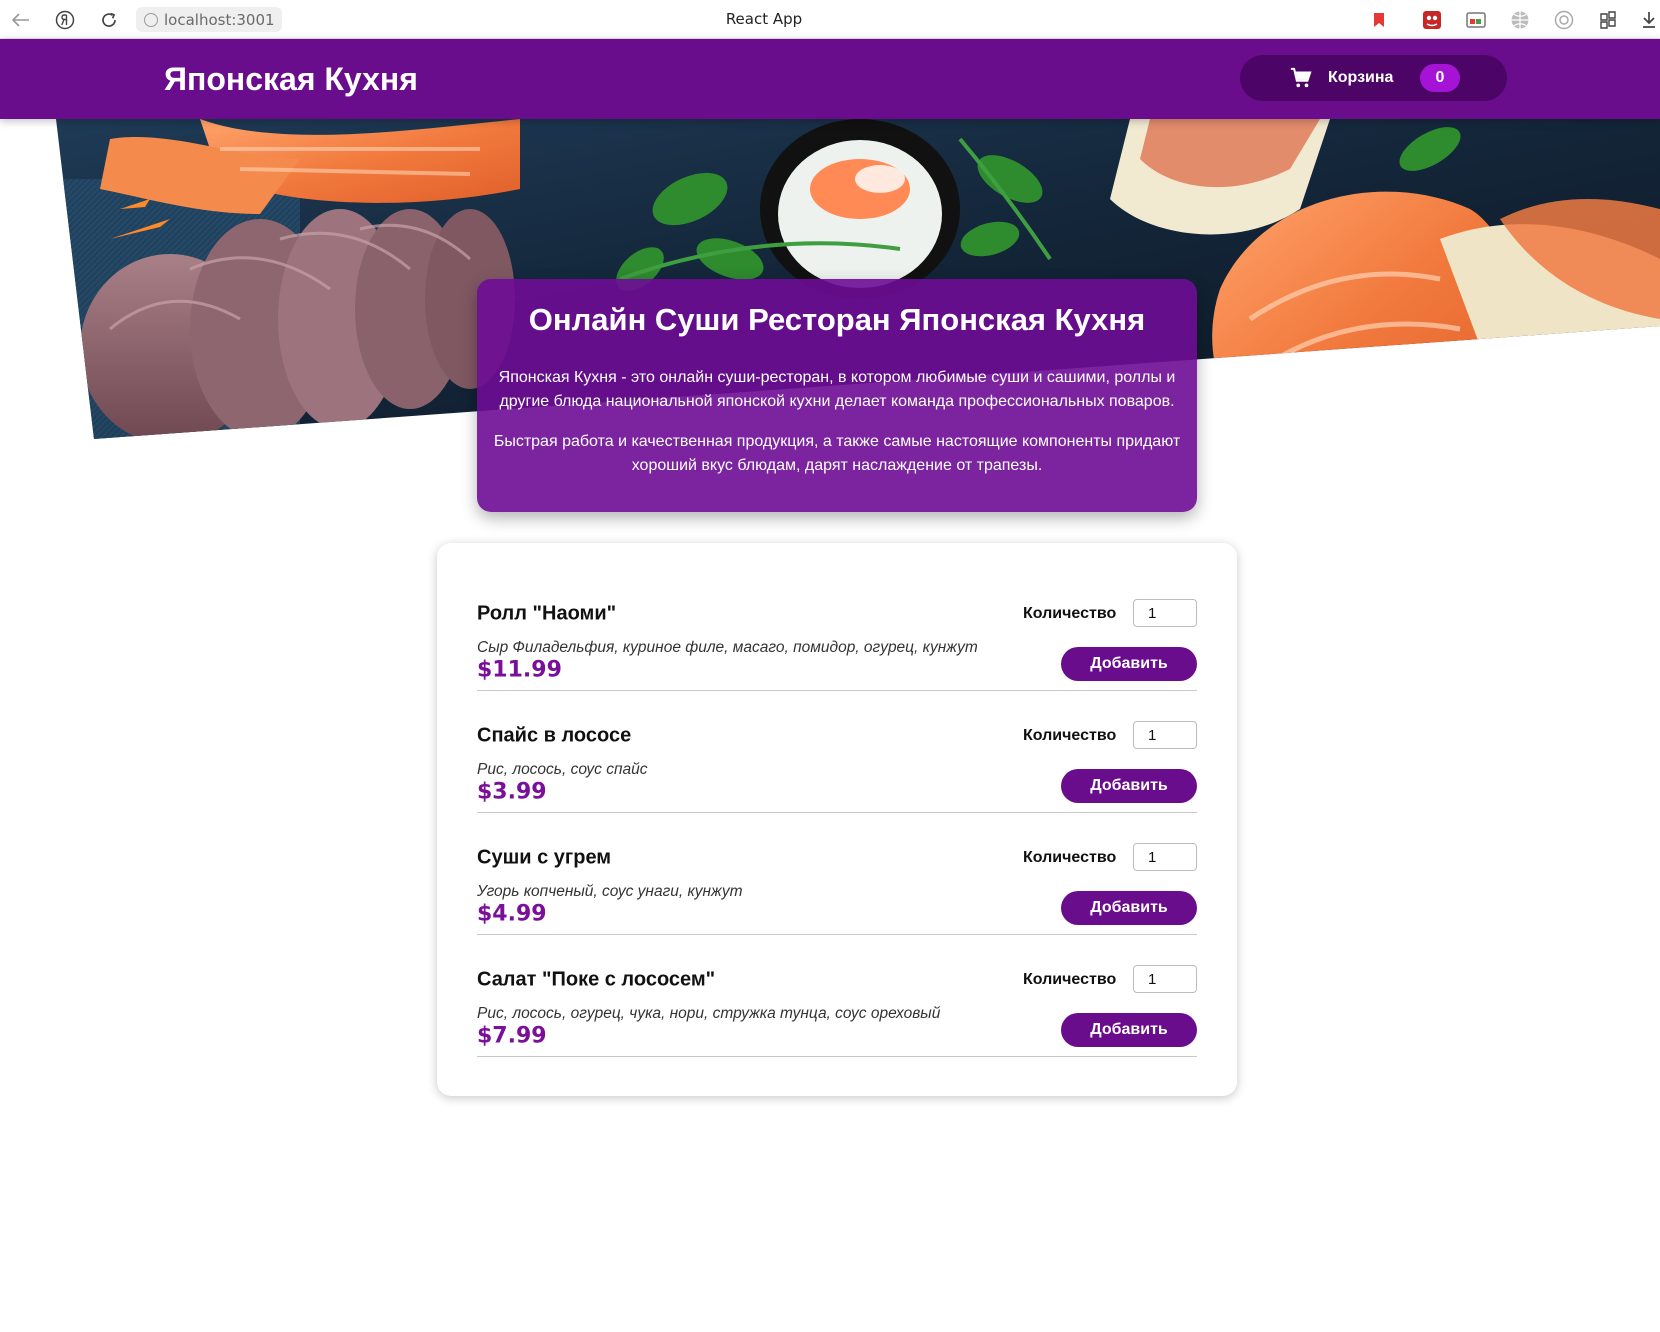  What do you see at coordinates (1379, 20) in the screenshot?
I see `bookmark-icon` at bounding box center [1379, 20].